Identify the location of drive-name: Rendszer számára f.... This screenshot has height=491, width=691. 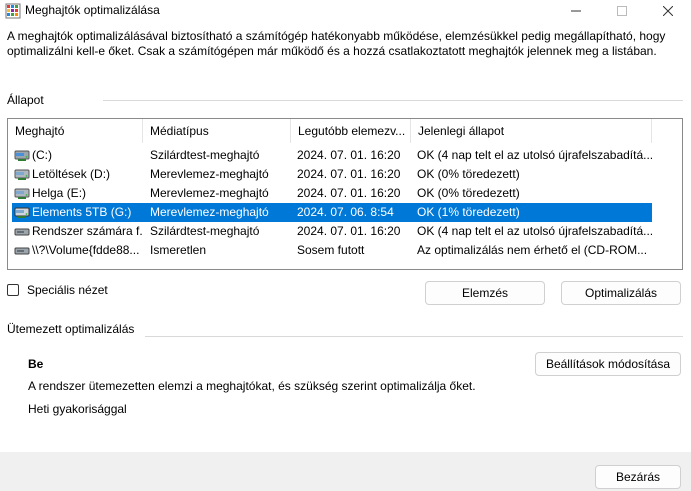
(87, 231).